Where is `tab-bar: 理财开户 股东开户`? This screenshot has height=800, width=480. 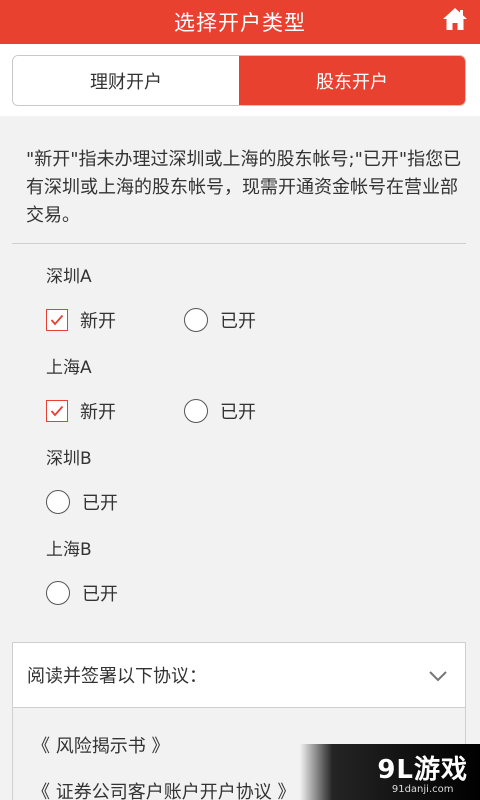 tab-bar: 理财开户 股东开户 is located at coordinates (240, 80).